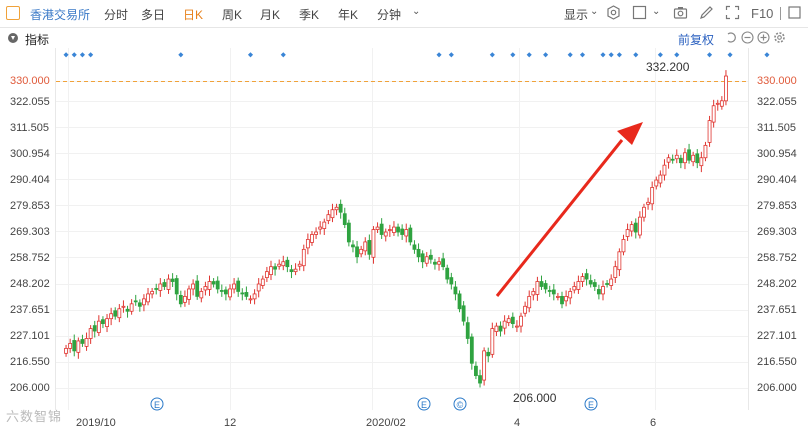 The height and width of the screenshot is (432, 808). I want to click on event-badge-label: E, so click(157, 405).